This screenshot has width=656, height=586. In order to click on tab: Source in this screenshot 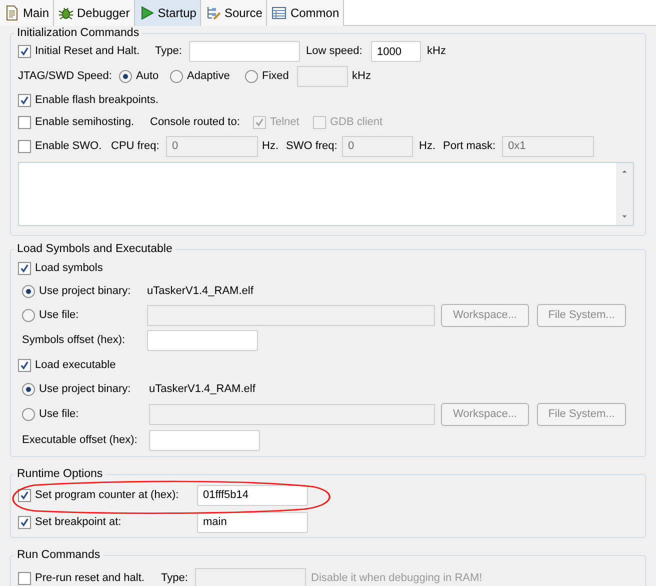, I will do `click(234, 13)`.